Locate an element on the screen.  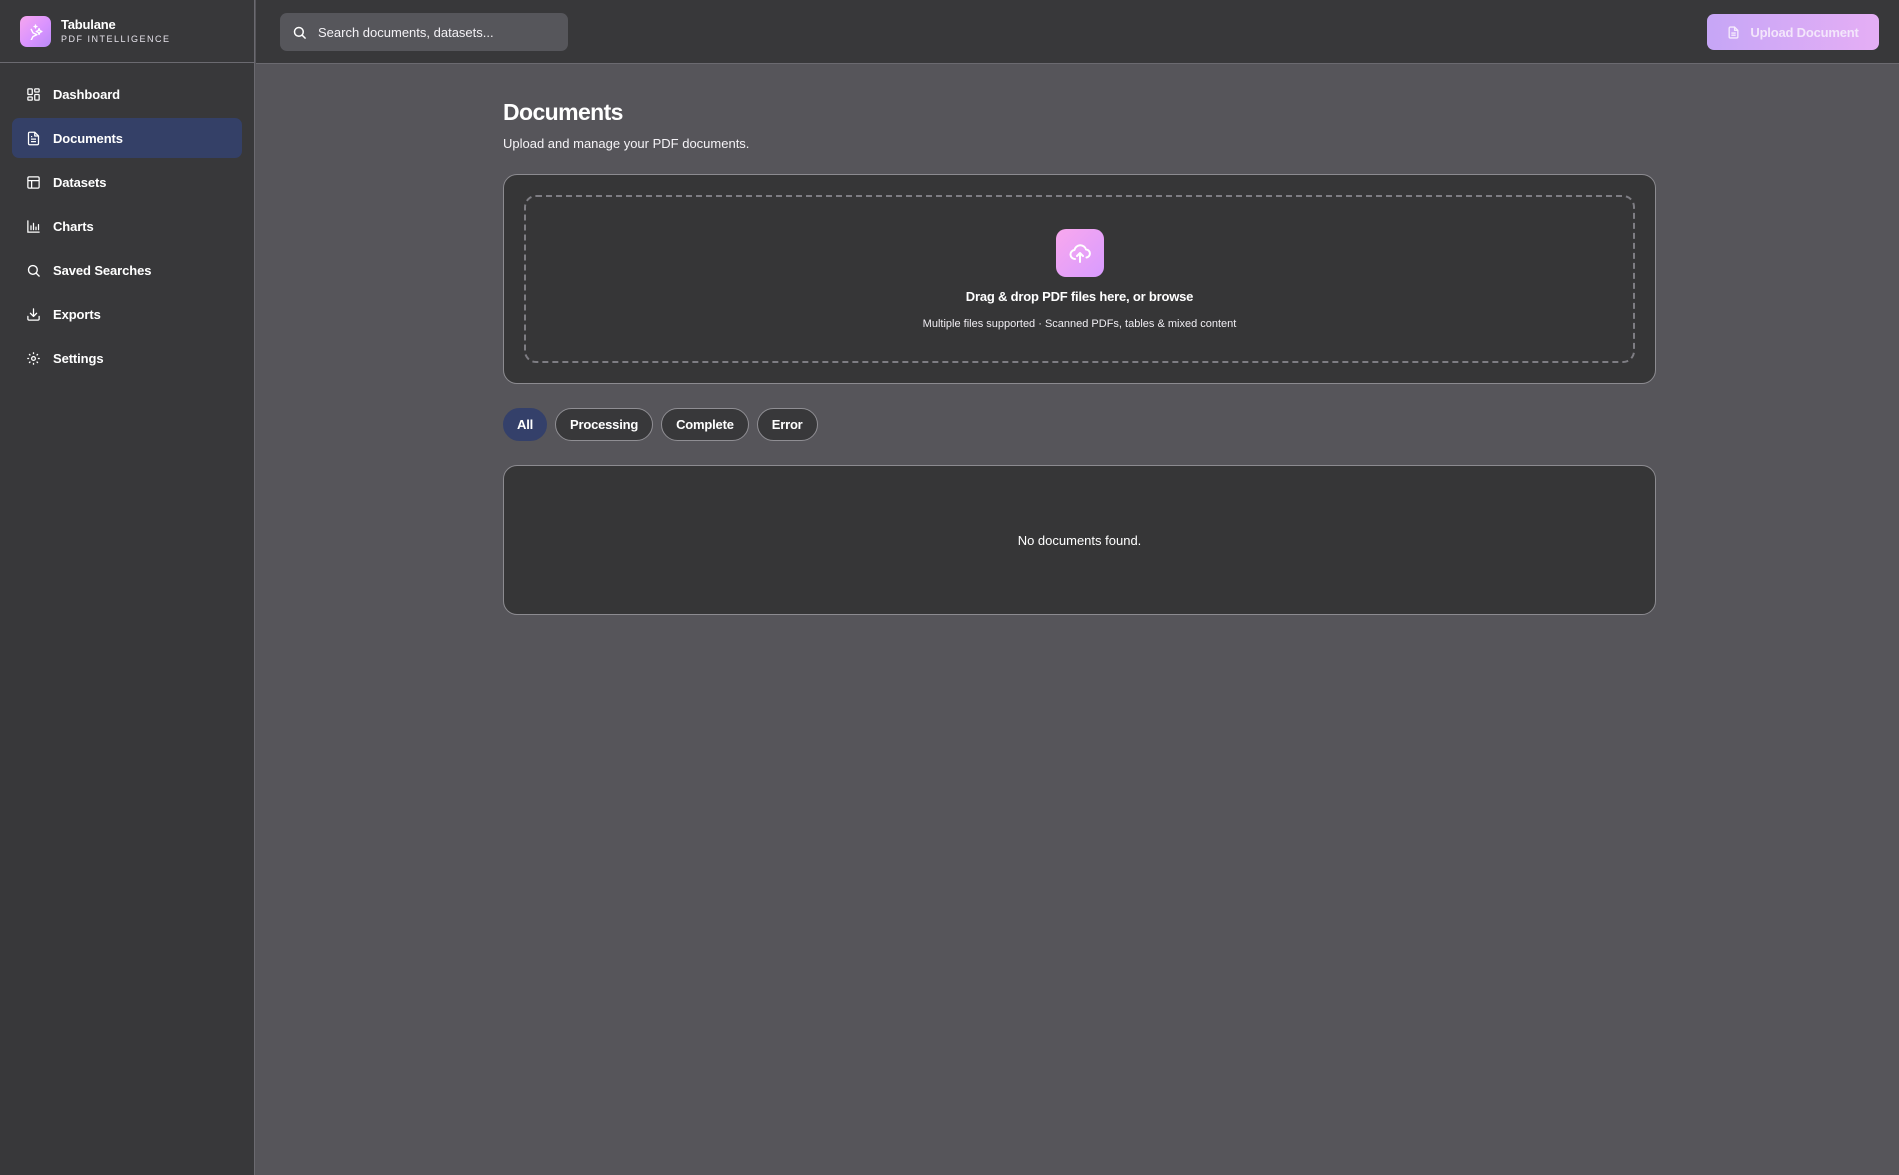
sidebar-item-saved-searches: Saved Searches is located at coordinates (127, 270).